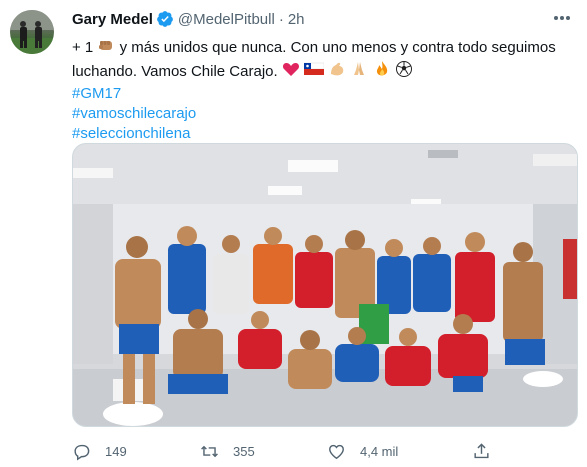  What do you see at coordinates (227, 451) in the screenshot?
I see `retweet-button: 355` at bounding box center [227, 451].